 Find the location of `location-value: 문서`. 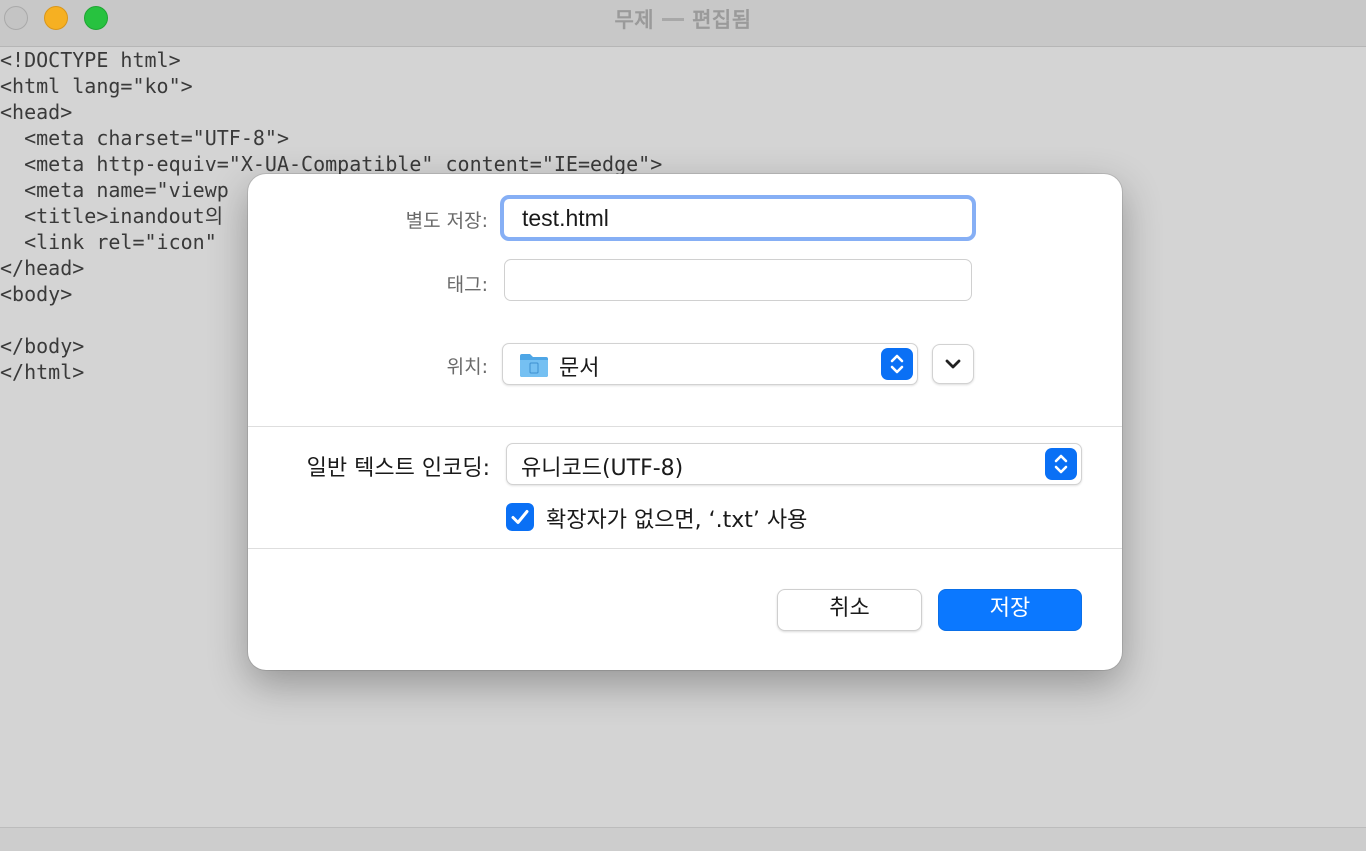

location-value: 문서 is located at coordinates (579, 368).